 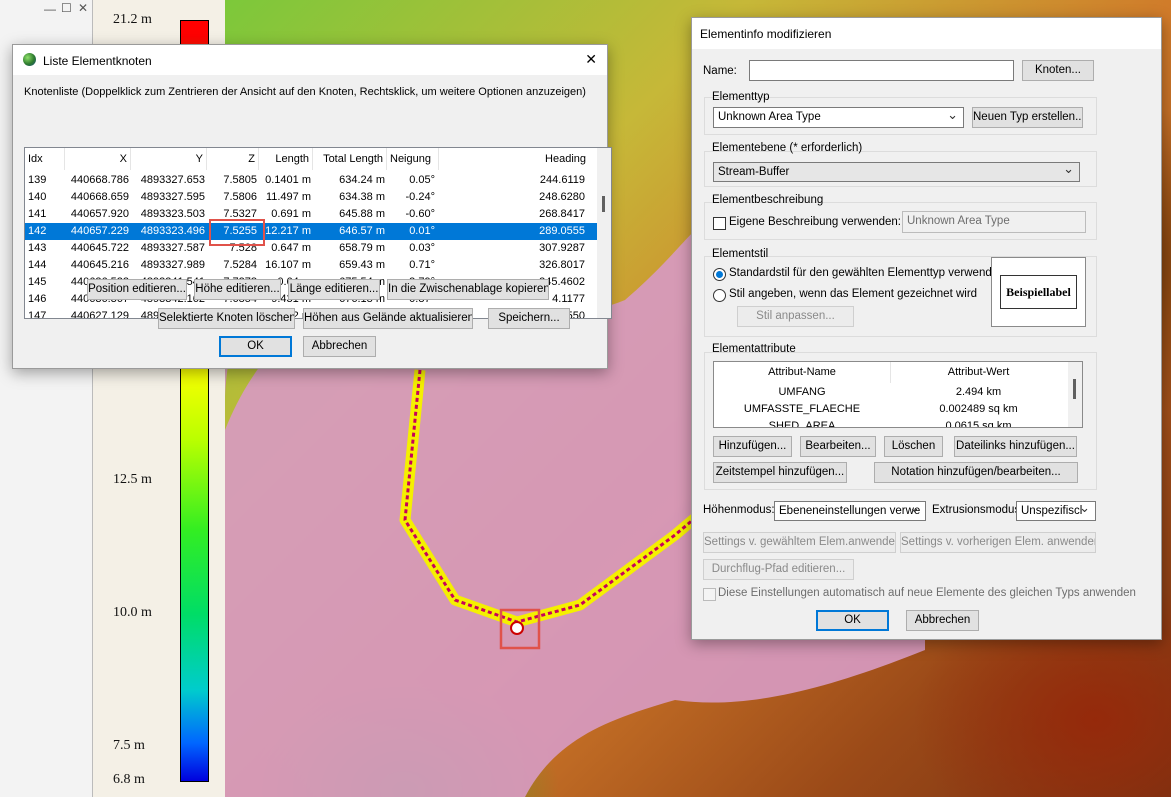 I want to click on attribute-label: Elementattribute, so click(x=754, y=349).